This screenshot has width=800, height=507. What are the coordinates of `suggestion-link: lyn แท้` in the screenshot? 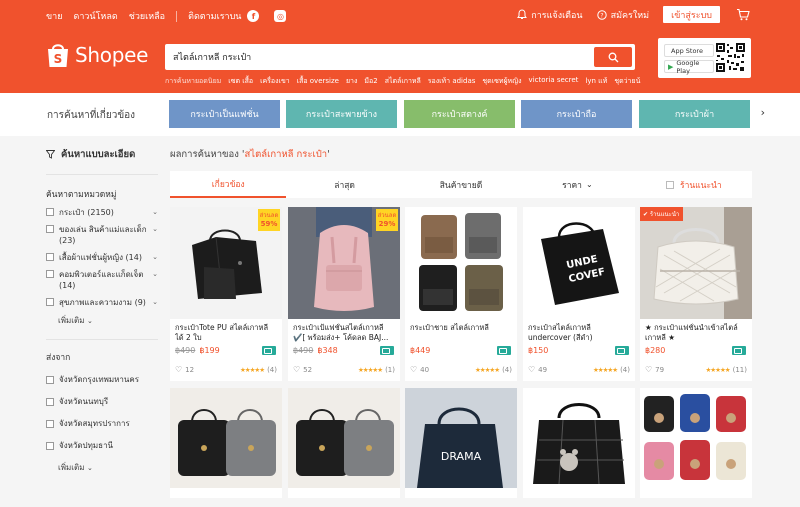 It's located at (596, 81).